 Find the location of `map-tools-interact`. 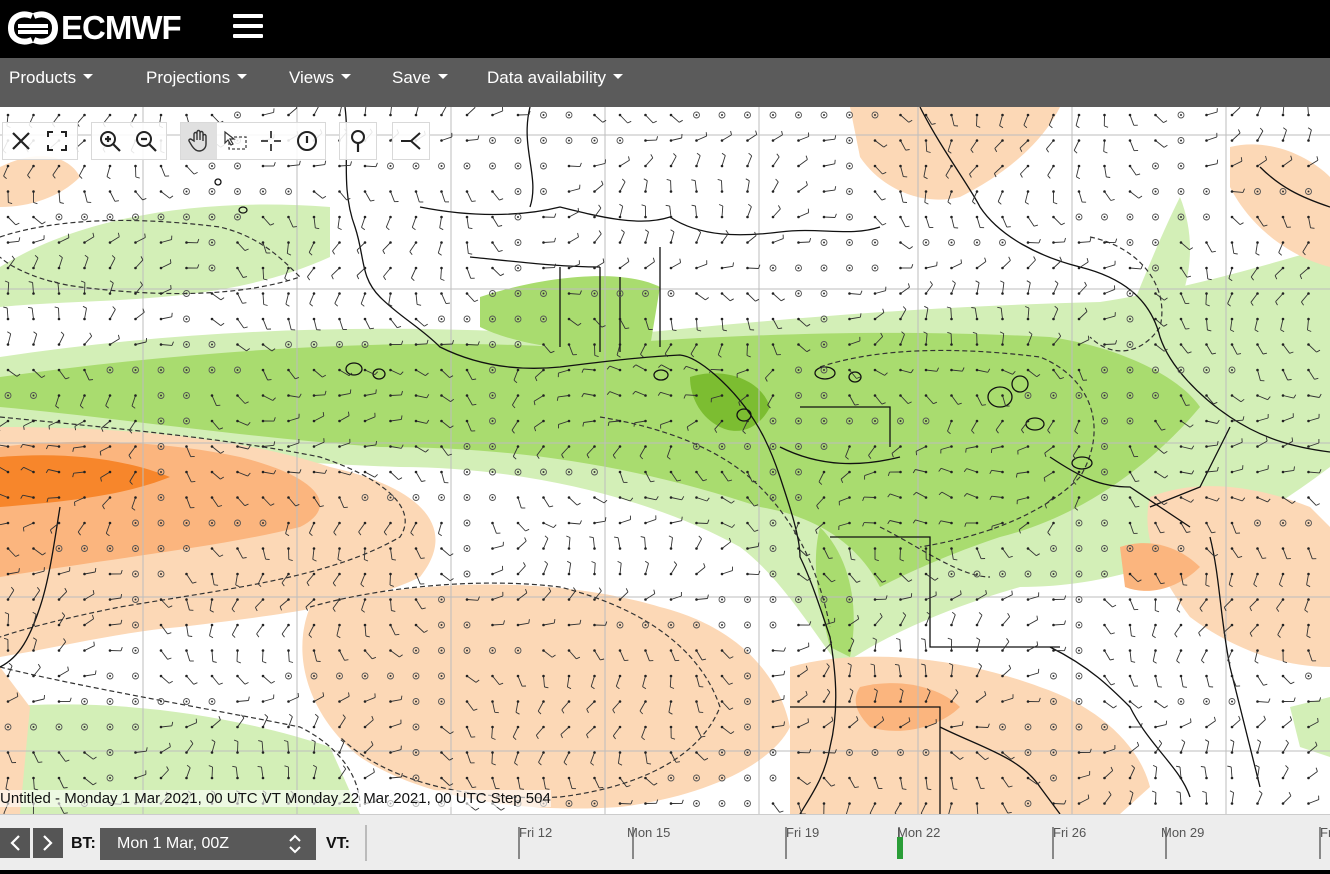

map-tools-interact is located at coordinates (253, 141).